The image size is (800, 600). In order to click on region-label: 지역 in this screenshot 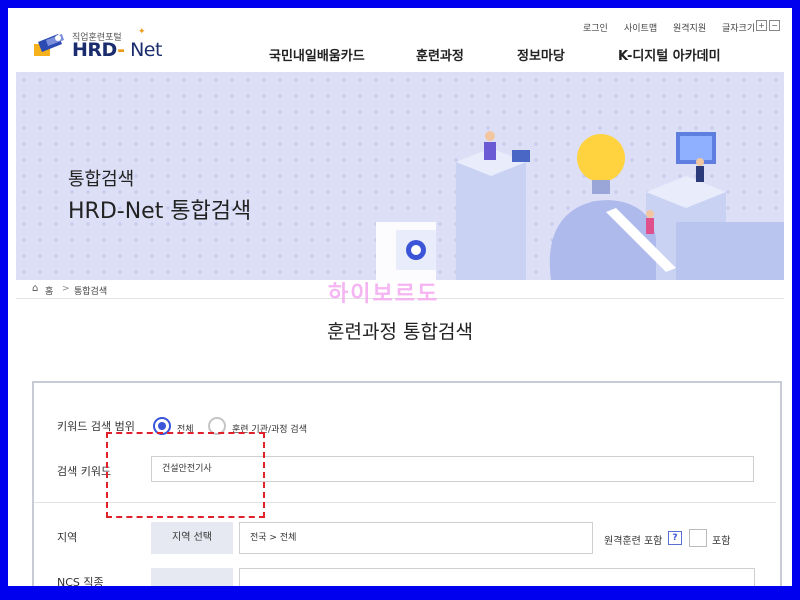, I will do `click(67, 537)`.